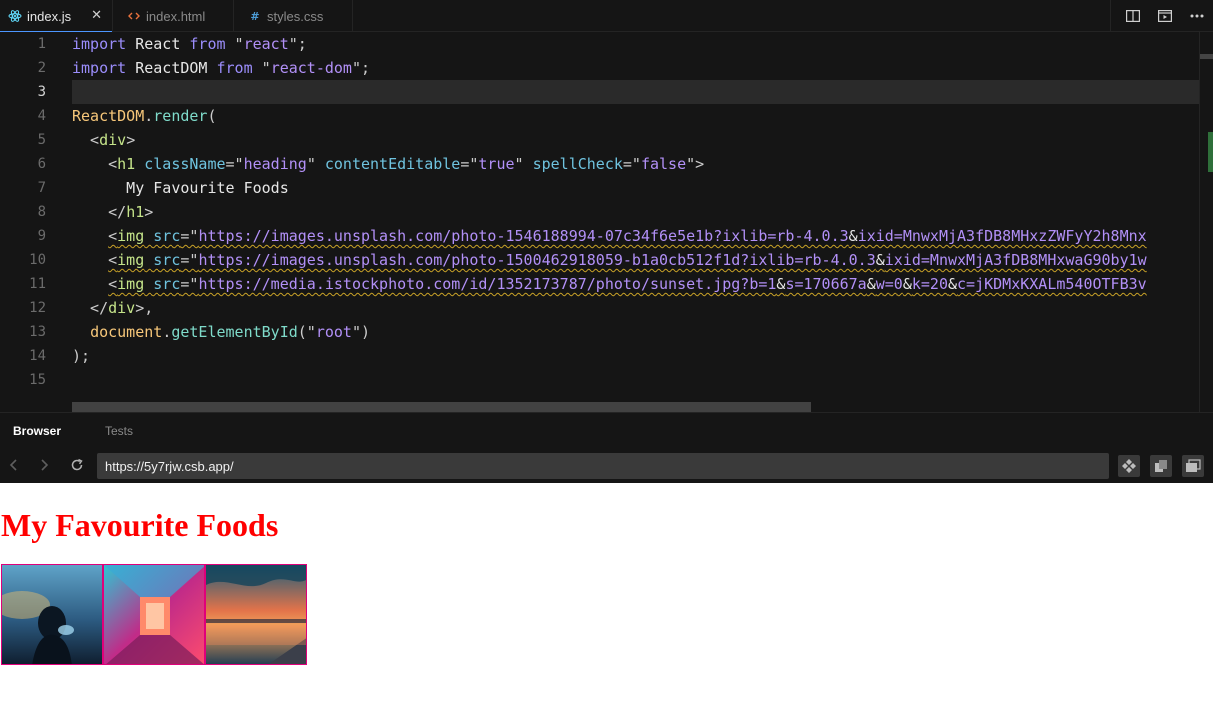  I want to click on line-number: 2, so click(41, 68).